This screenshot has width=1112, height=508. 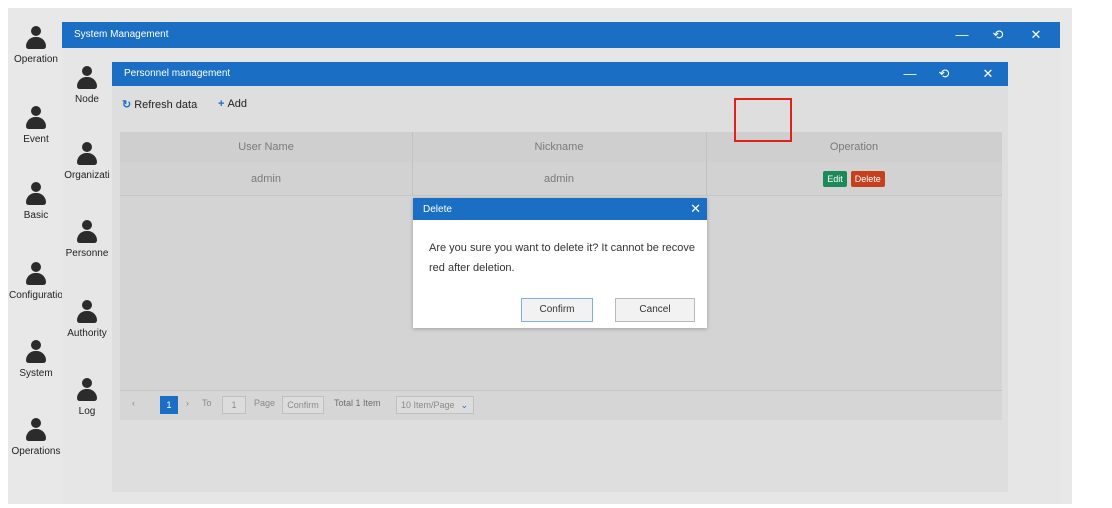 I want to click on sidebar-item-label: System, so click(x=36, y=373).